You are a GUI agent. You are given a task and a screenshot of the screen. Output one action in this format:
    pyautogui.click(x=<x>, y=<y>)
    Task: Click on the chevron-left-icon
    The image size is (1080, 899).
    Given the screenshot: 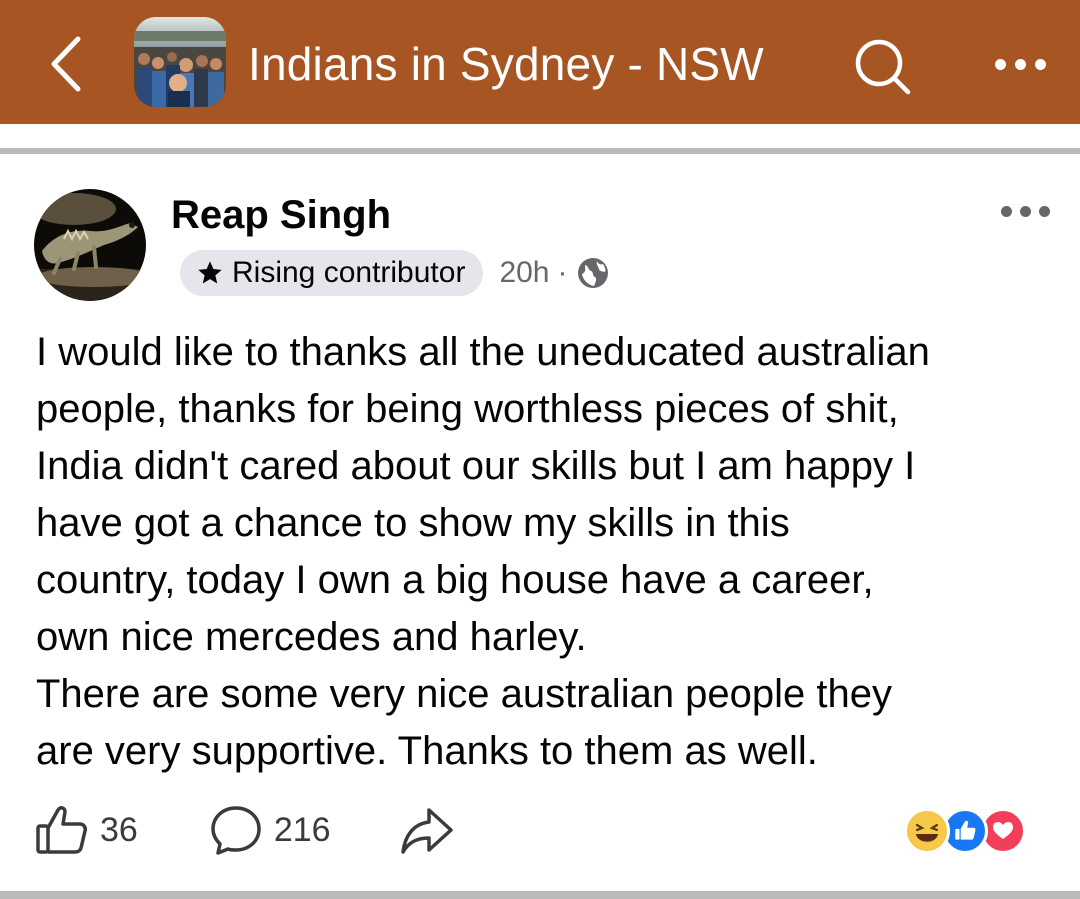 What is the action you would take?
    pyautogui.click(x=66, y=64)
    